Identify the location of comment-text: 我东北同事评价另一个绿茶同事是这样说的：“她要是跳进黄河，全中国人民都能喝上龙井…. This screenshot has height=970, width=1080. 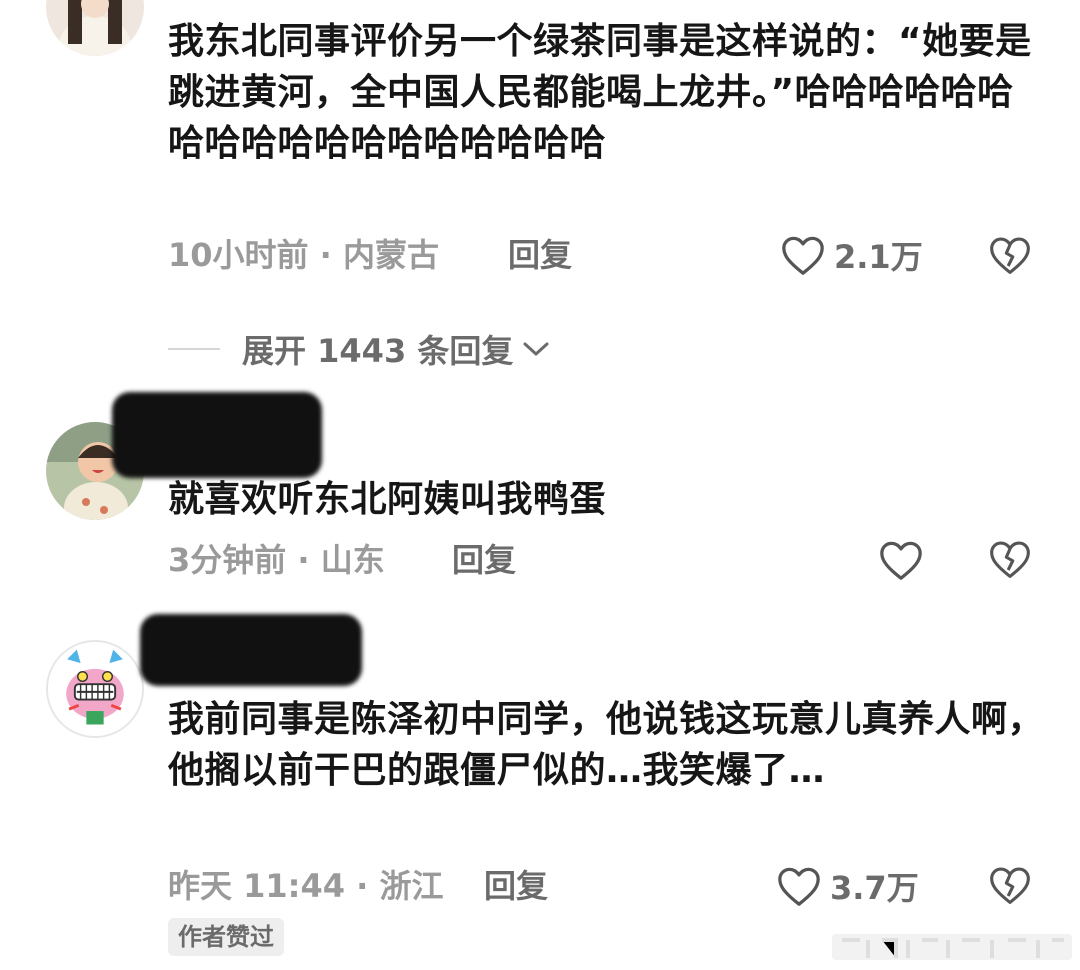
(600, 92).